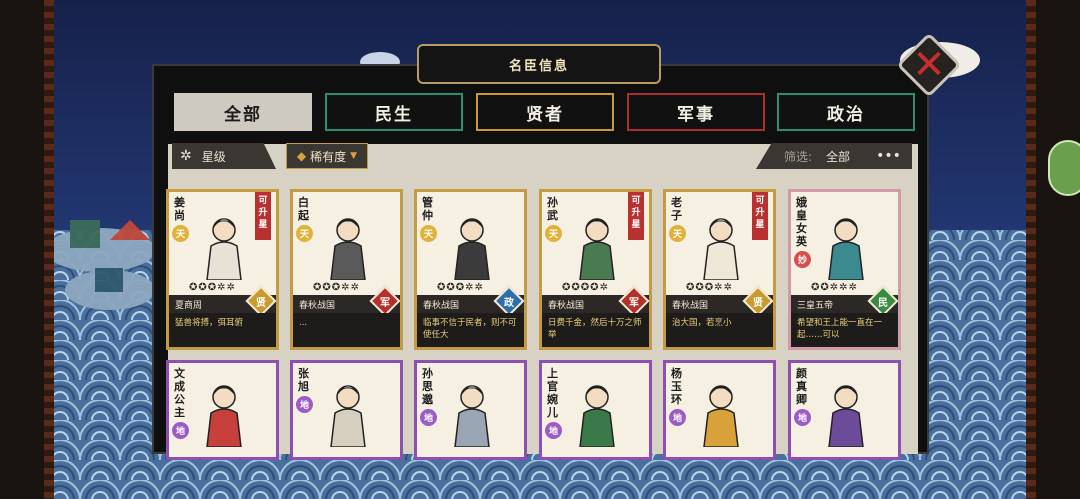 Image resolution: width=1080 pixels, height=499 pixels. What do you see at coordinates (538, 66) in the screenshot?
I see `panel-title: 名臣信息` at bounding box center [538, 66].